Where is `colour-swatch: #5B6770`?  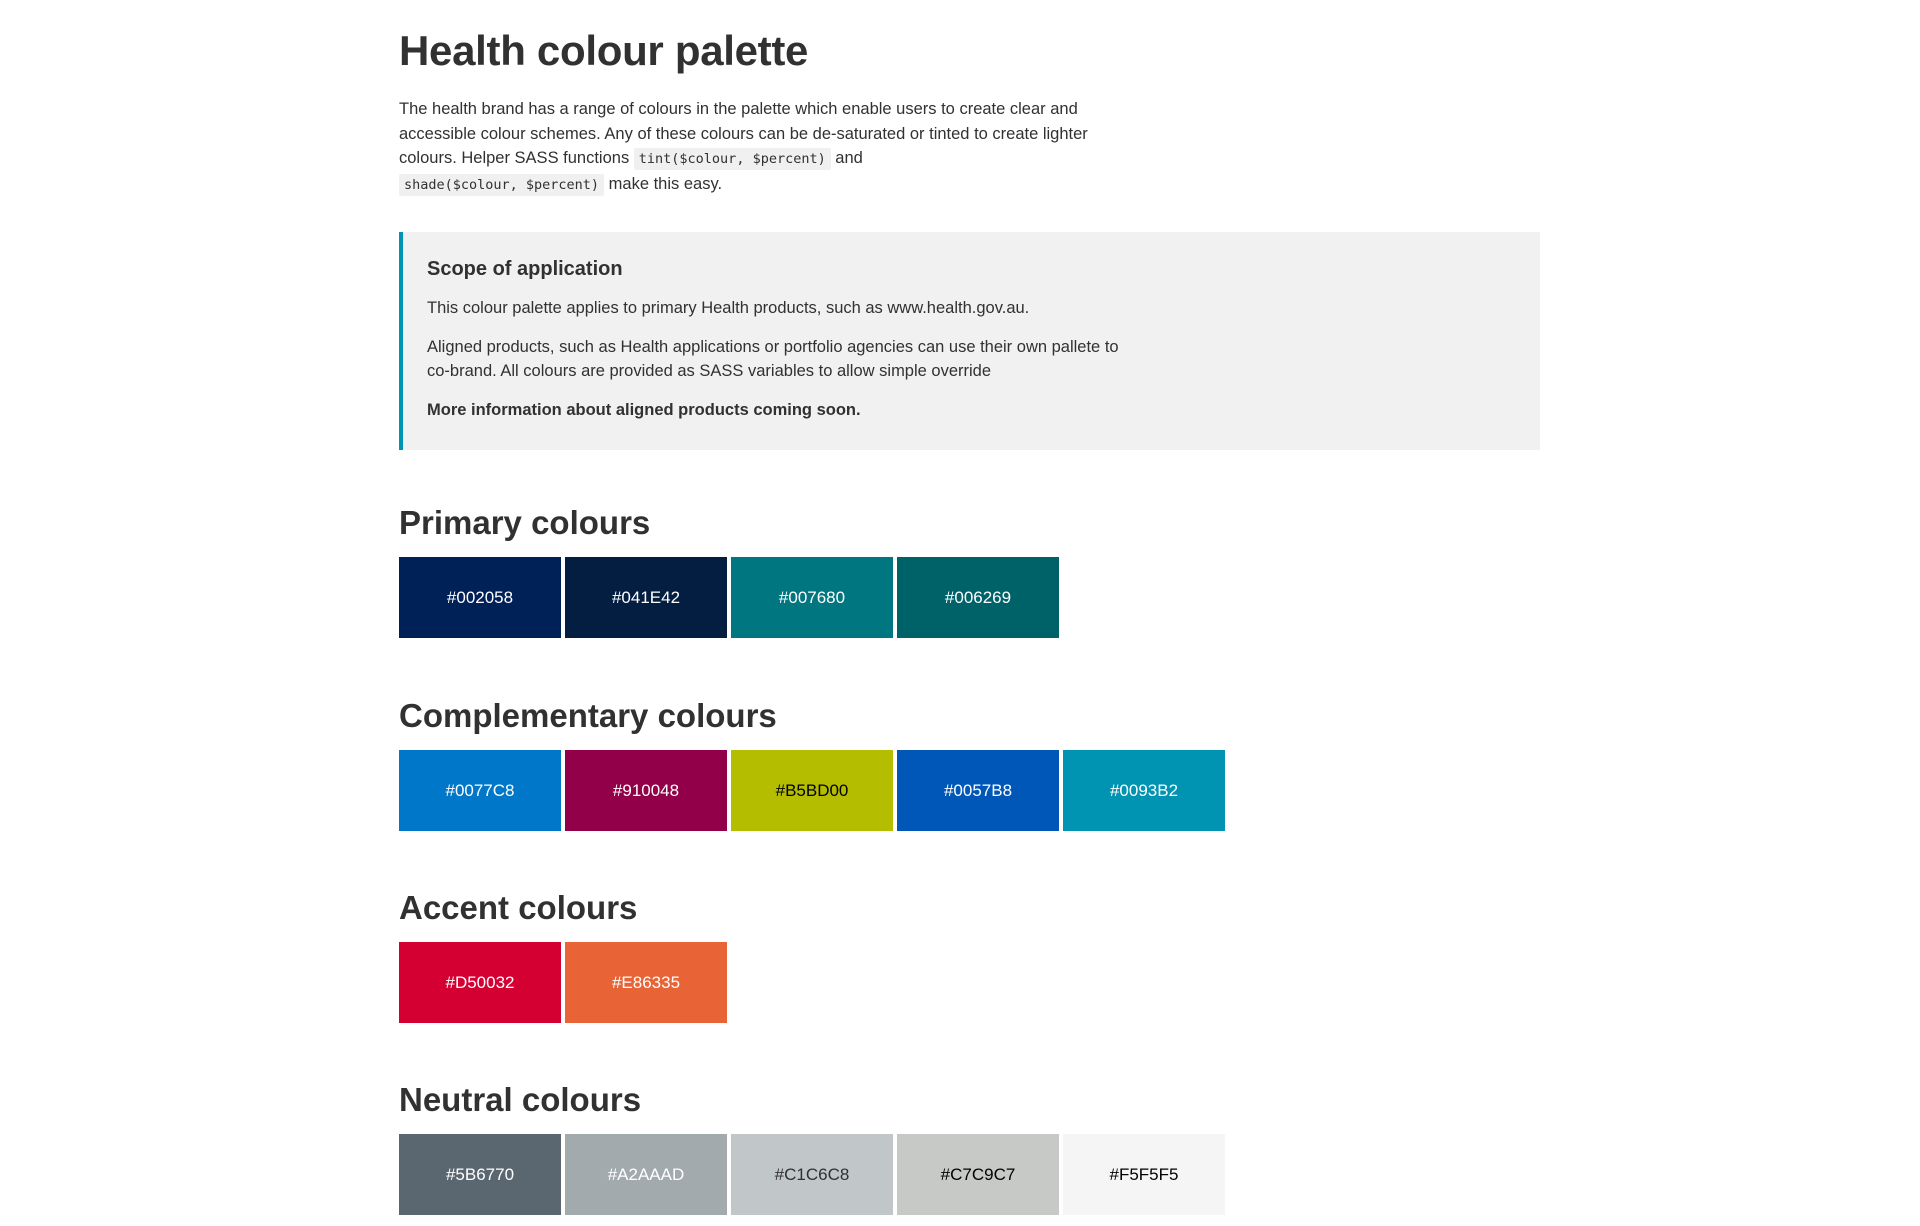
colour-swatch: #5B6770 is located at coordinates (480, 1174).